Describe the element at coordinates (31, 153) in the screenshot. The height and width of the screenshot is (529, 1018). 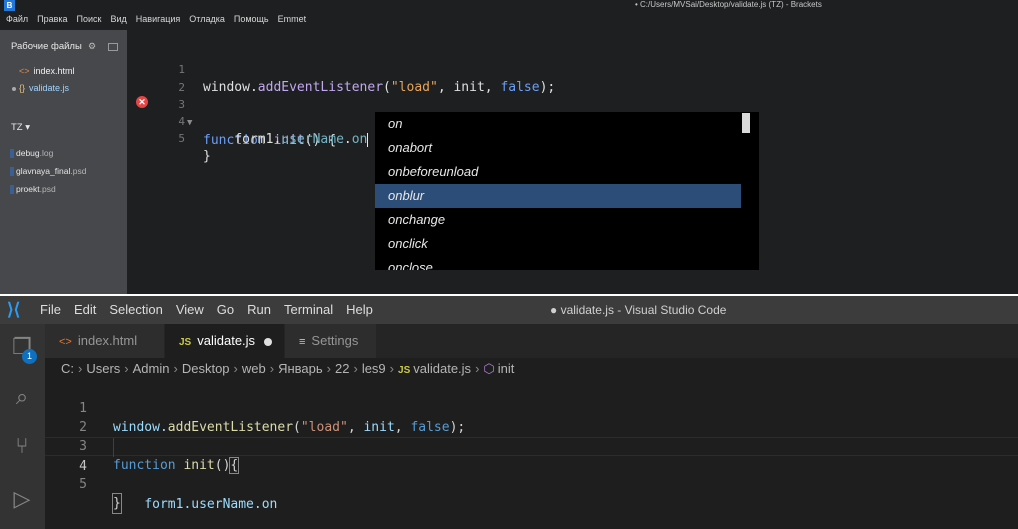
I see `project-file-debug-log: debug.log` at that location.